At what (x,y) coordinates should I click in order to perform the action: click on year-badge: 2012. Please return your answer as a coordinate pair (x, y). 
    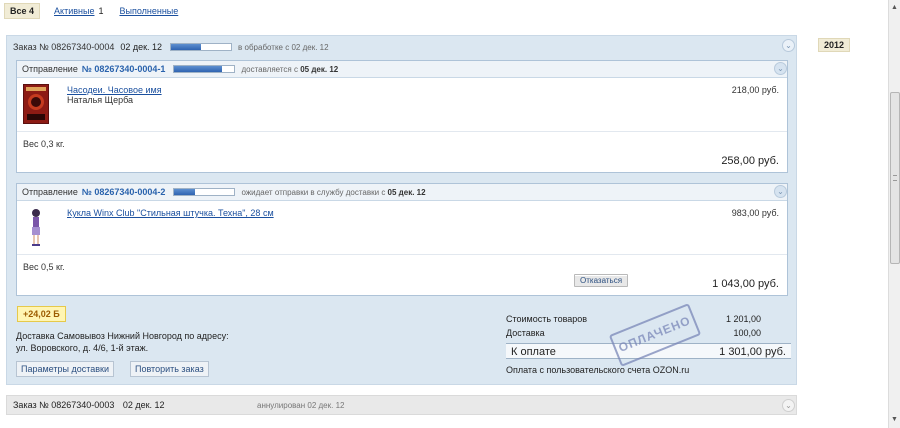
    Looking at the image, I should click on (834, 45).